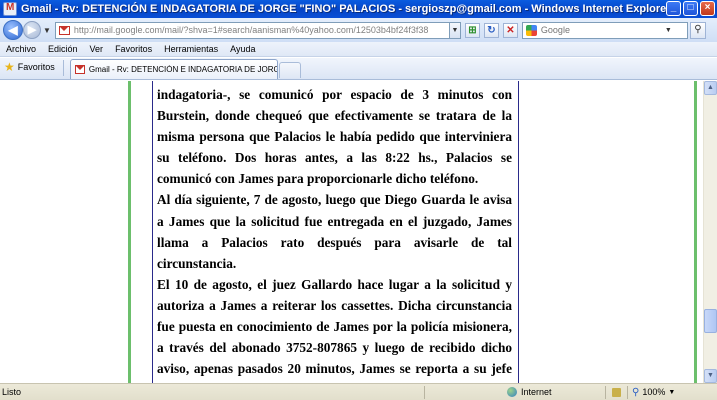 The height and width of the screenshot is (400, 717). Describe the element at coordinates (531, 30) in the screenshot. I see `google-icon` at that location.